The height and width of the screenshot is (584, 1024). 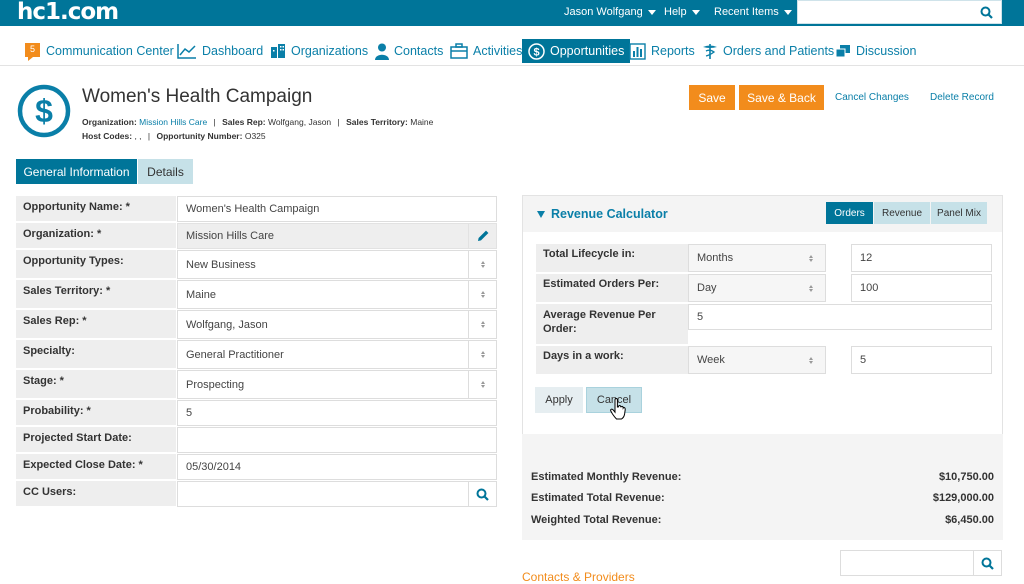 I want to click on meta-opp-number-value: O325, so click(x=255, y=136).